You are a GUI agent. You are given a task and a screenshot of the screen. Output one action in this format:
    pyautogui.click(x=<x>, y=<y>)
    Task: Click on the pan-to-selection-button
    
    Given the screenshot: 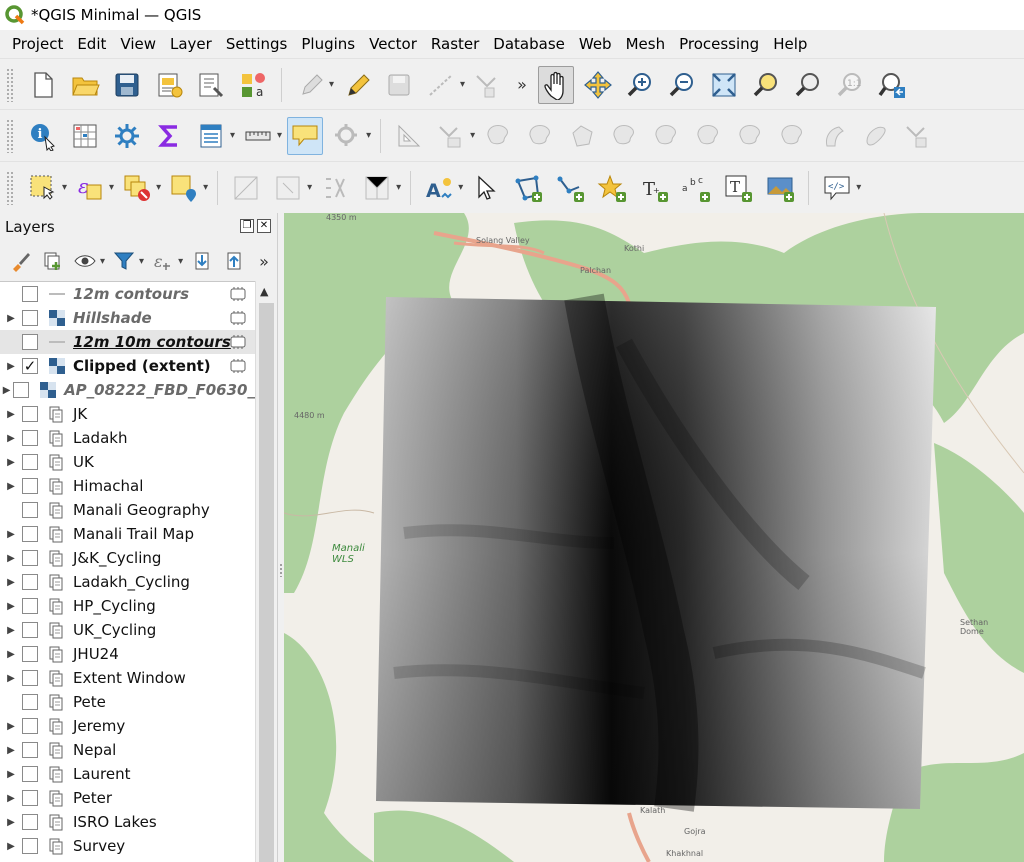 What is the action you would take?
    pyautogui.click(x=598, y=85)
    